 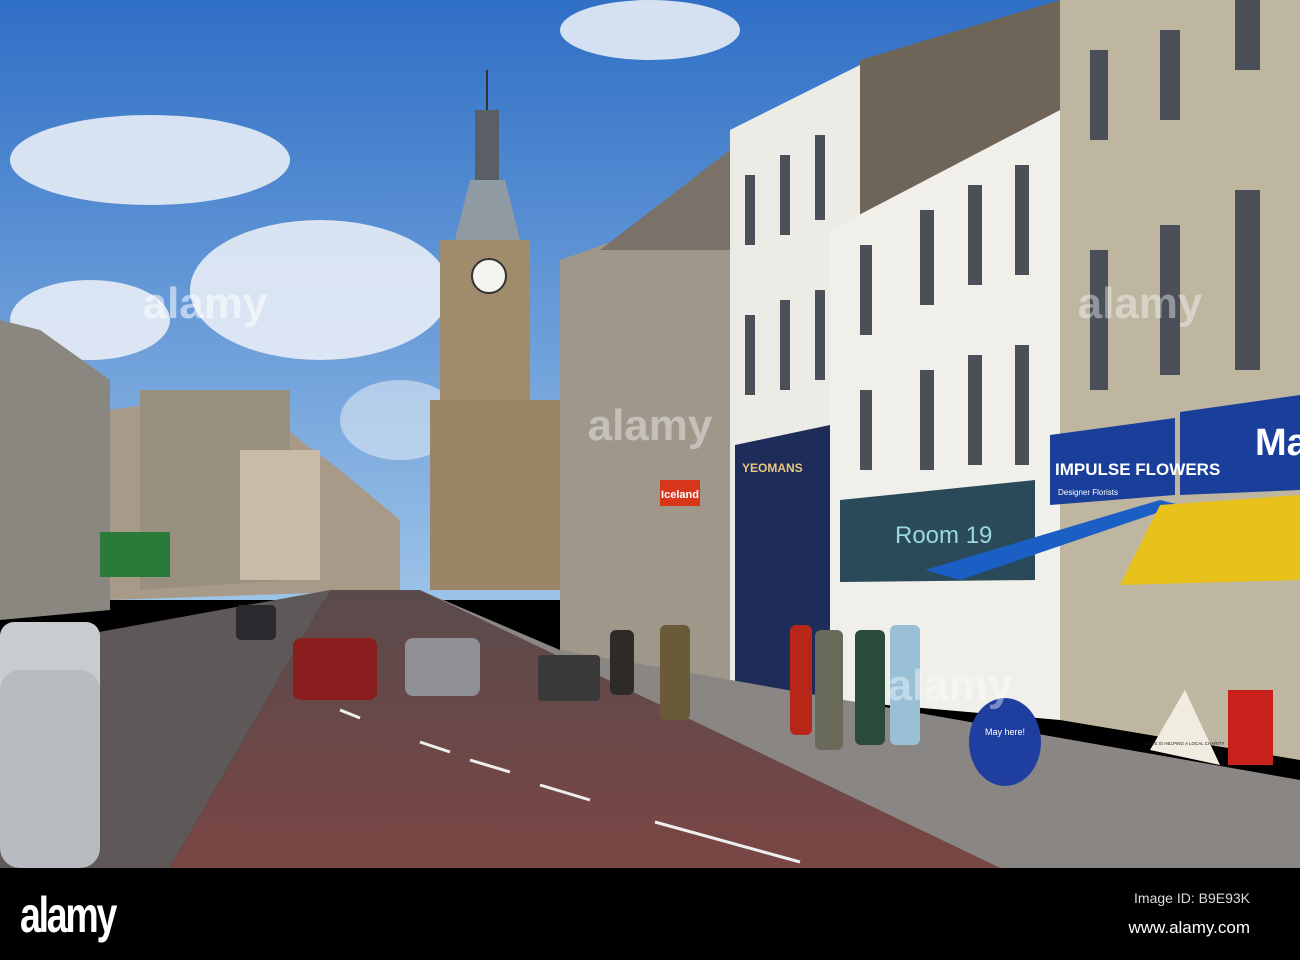 What do you see at coordinates (135, 554) in the screenshot?
I see `road-sign` at bounding box center [135, 554].